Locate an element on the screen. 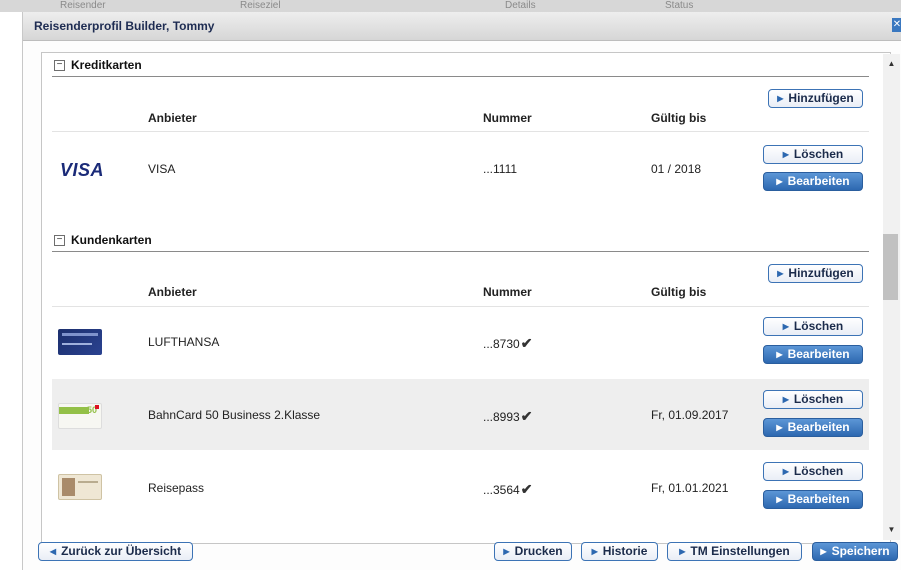 The width and height of the screenshot is (901, 570). provider-cell: VISA is located at coordinates (162, 169).